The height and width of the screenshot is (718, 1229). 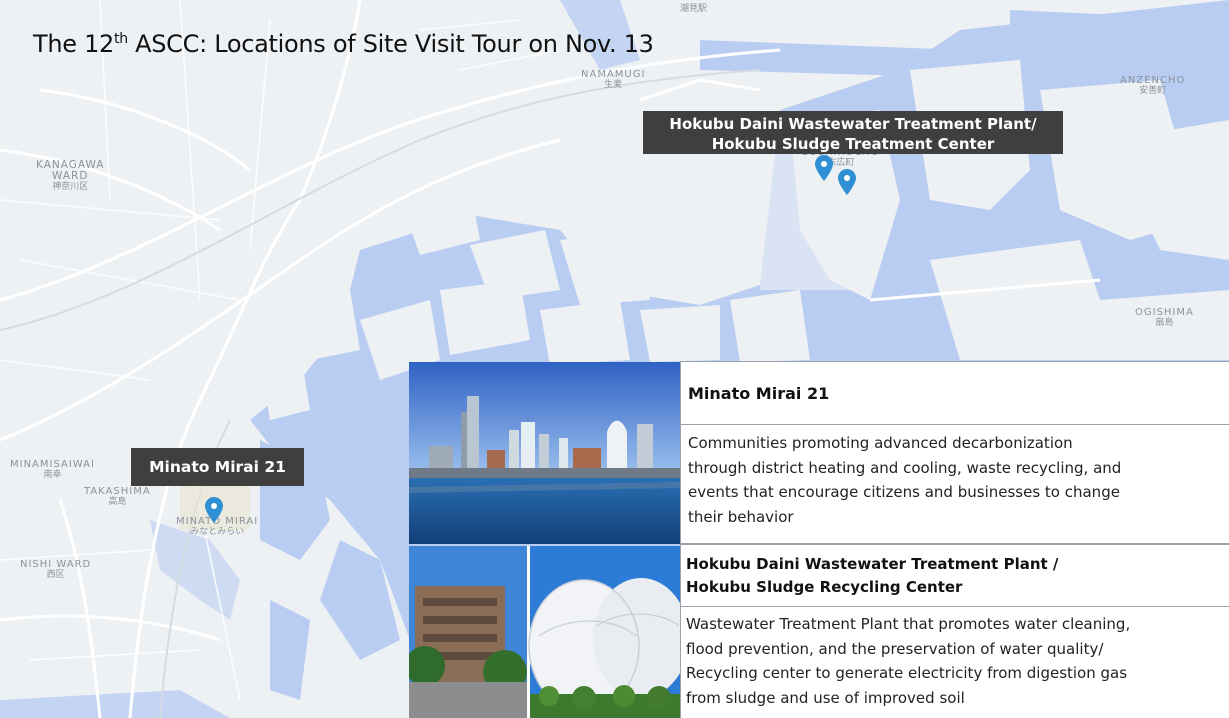 What do you see at coordinates (1153, 85) in the screenshot?
I see `map-label-anzencho: ANZENCHO 安善町` at bounding box center [1153, 85].